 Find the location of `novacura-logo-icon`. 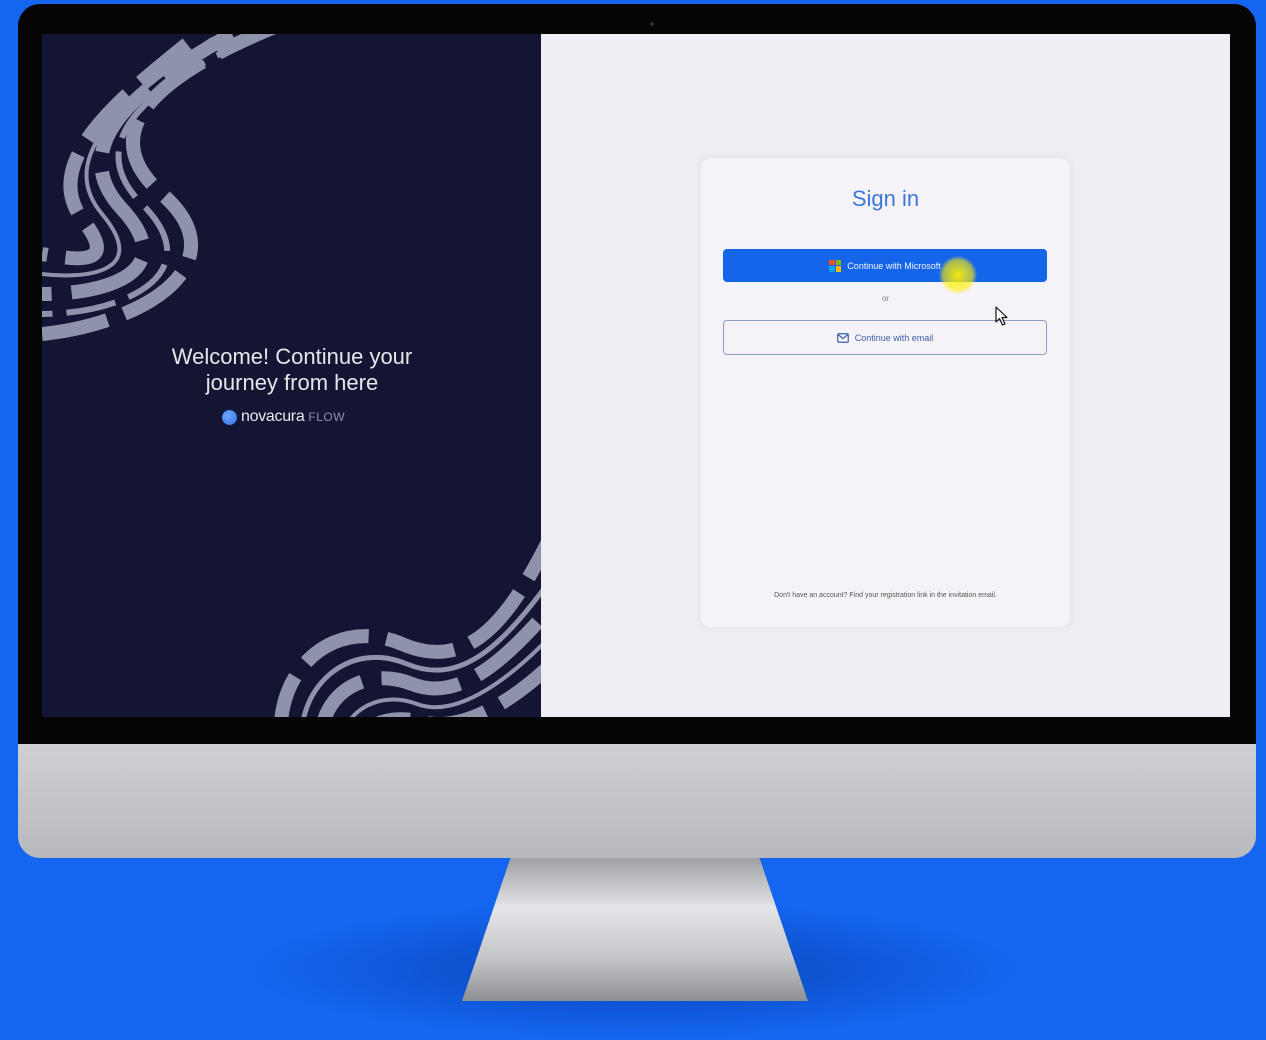

novacura-logo-icon is located at coordinates (229, 417).